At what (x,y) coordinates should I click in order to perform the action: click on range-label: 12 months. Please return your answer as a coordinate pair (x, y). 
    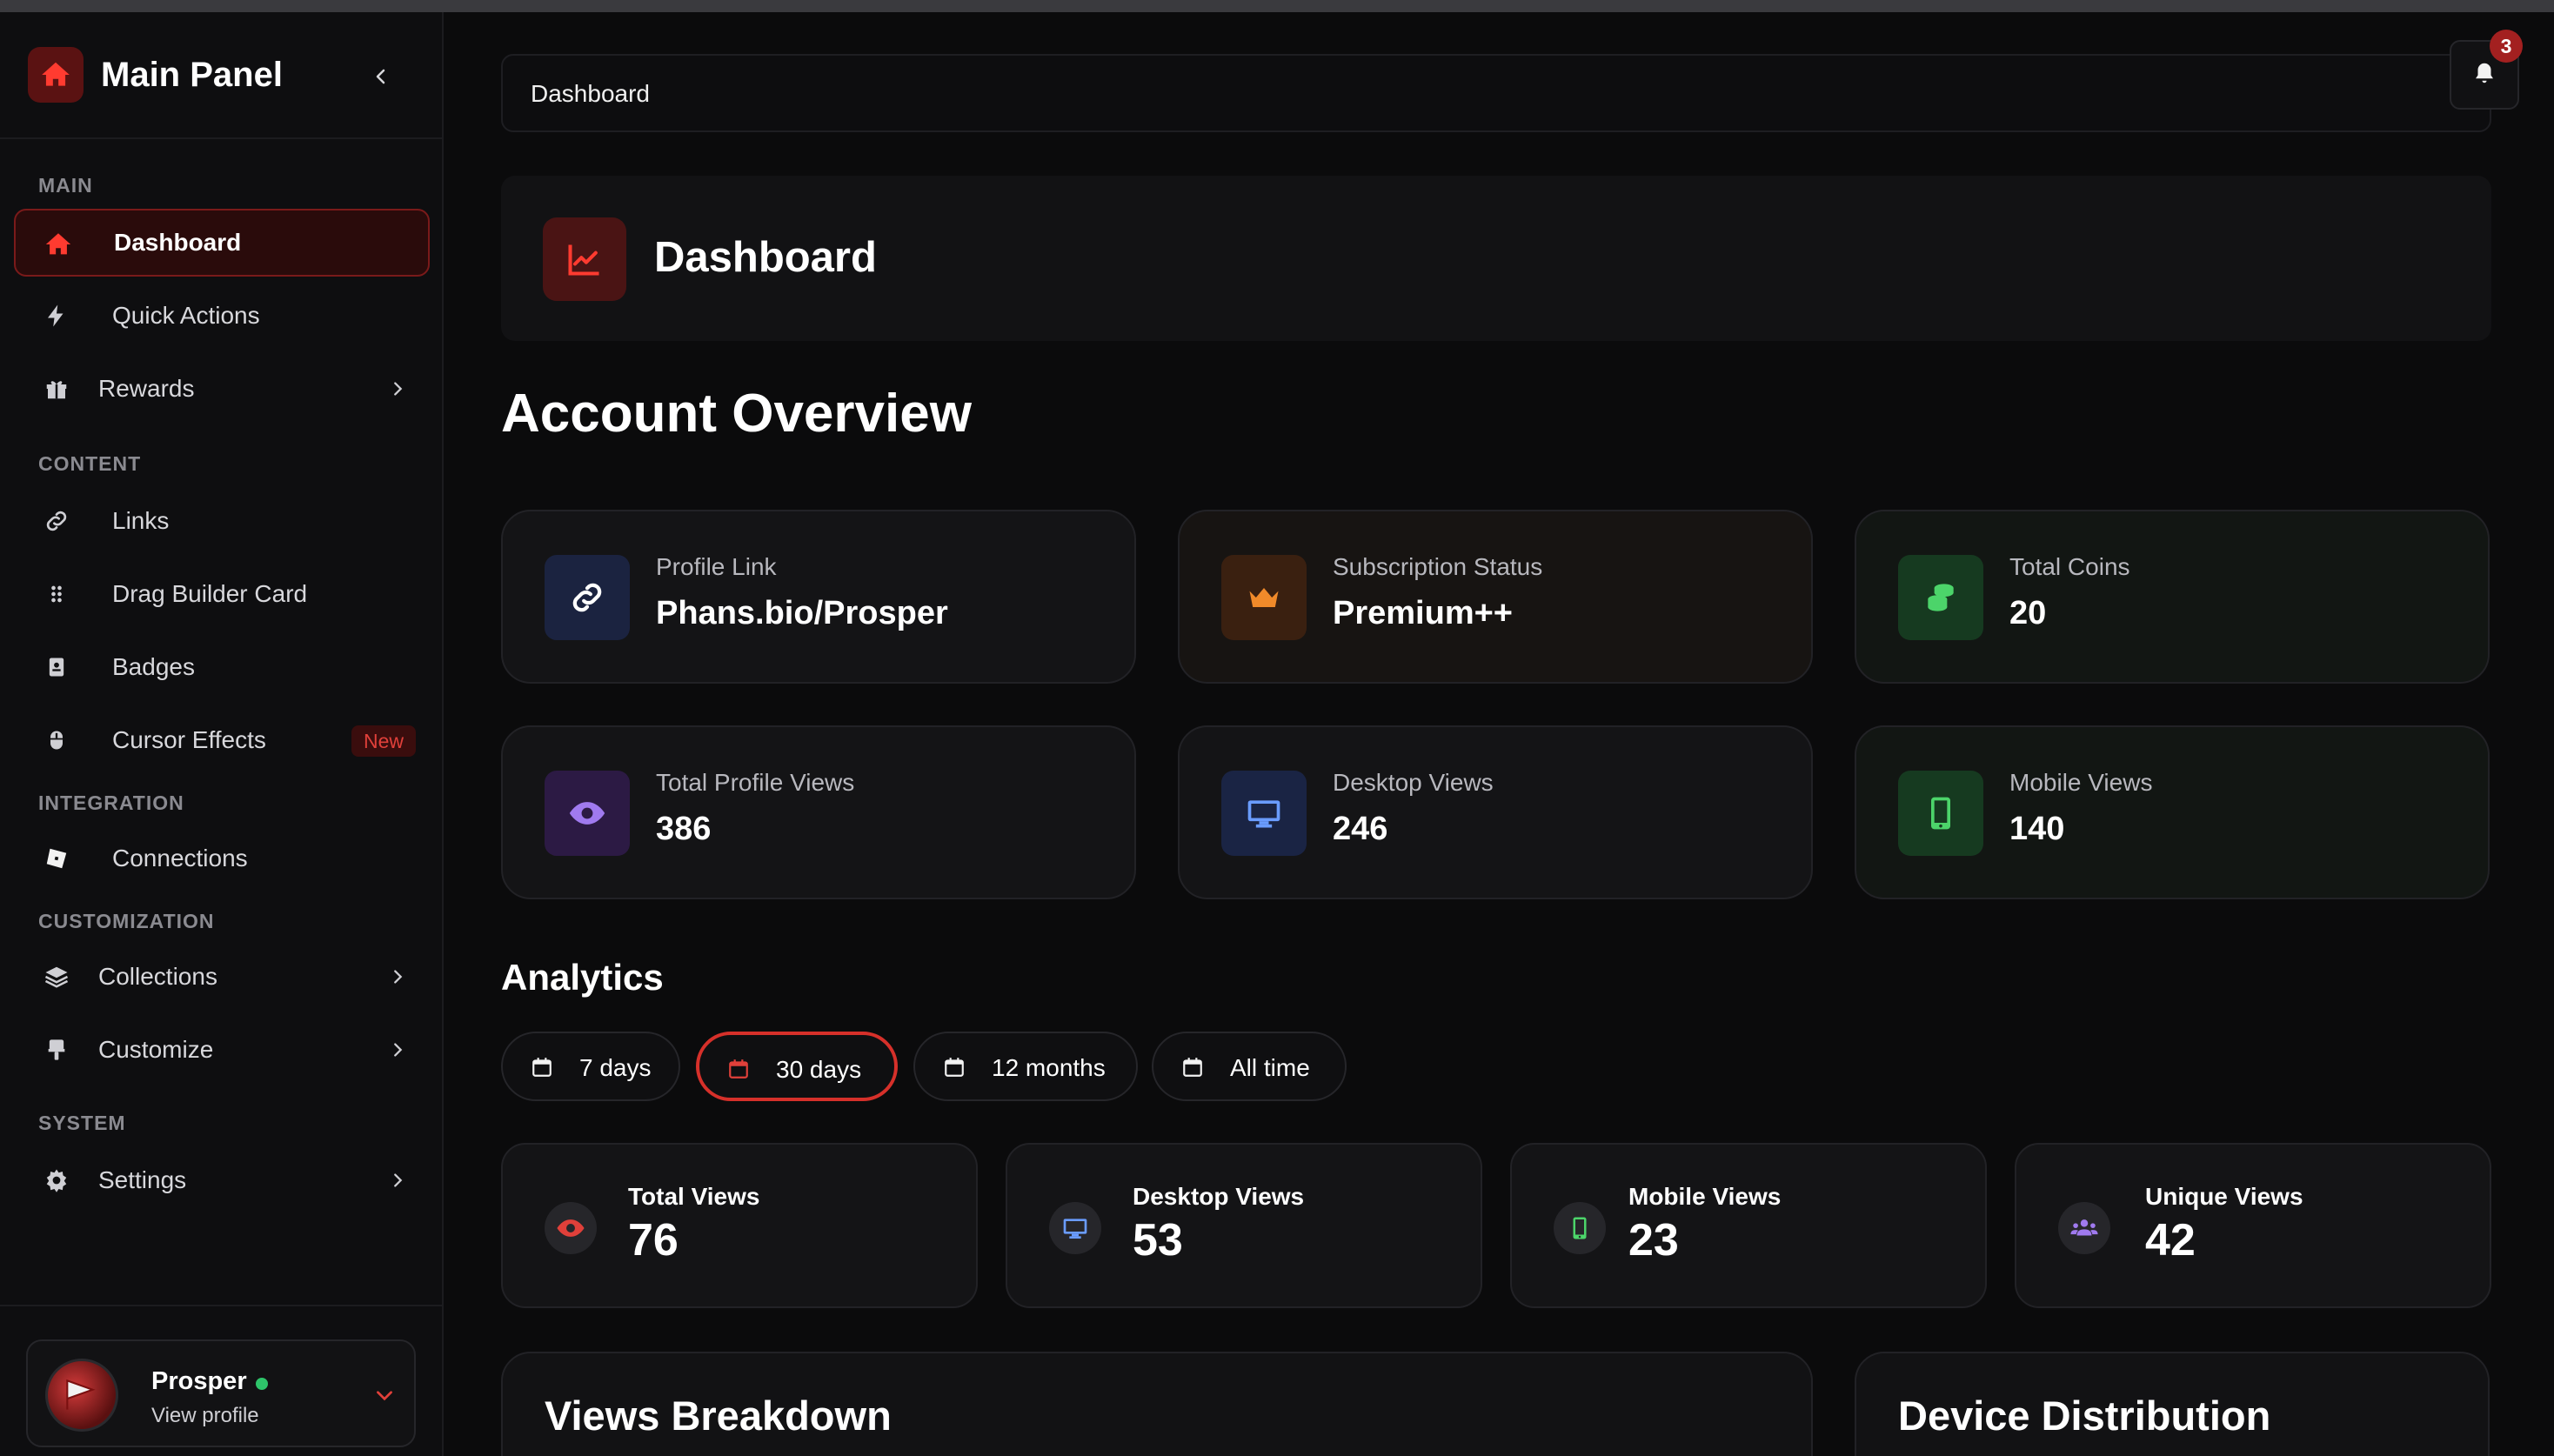
    Looking at the image, I should click on (1049, 1067).